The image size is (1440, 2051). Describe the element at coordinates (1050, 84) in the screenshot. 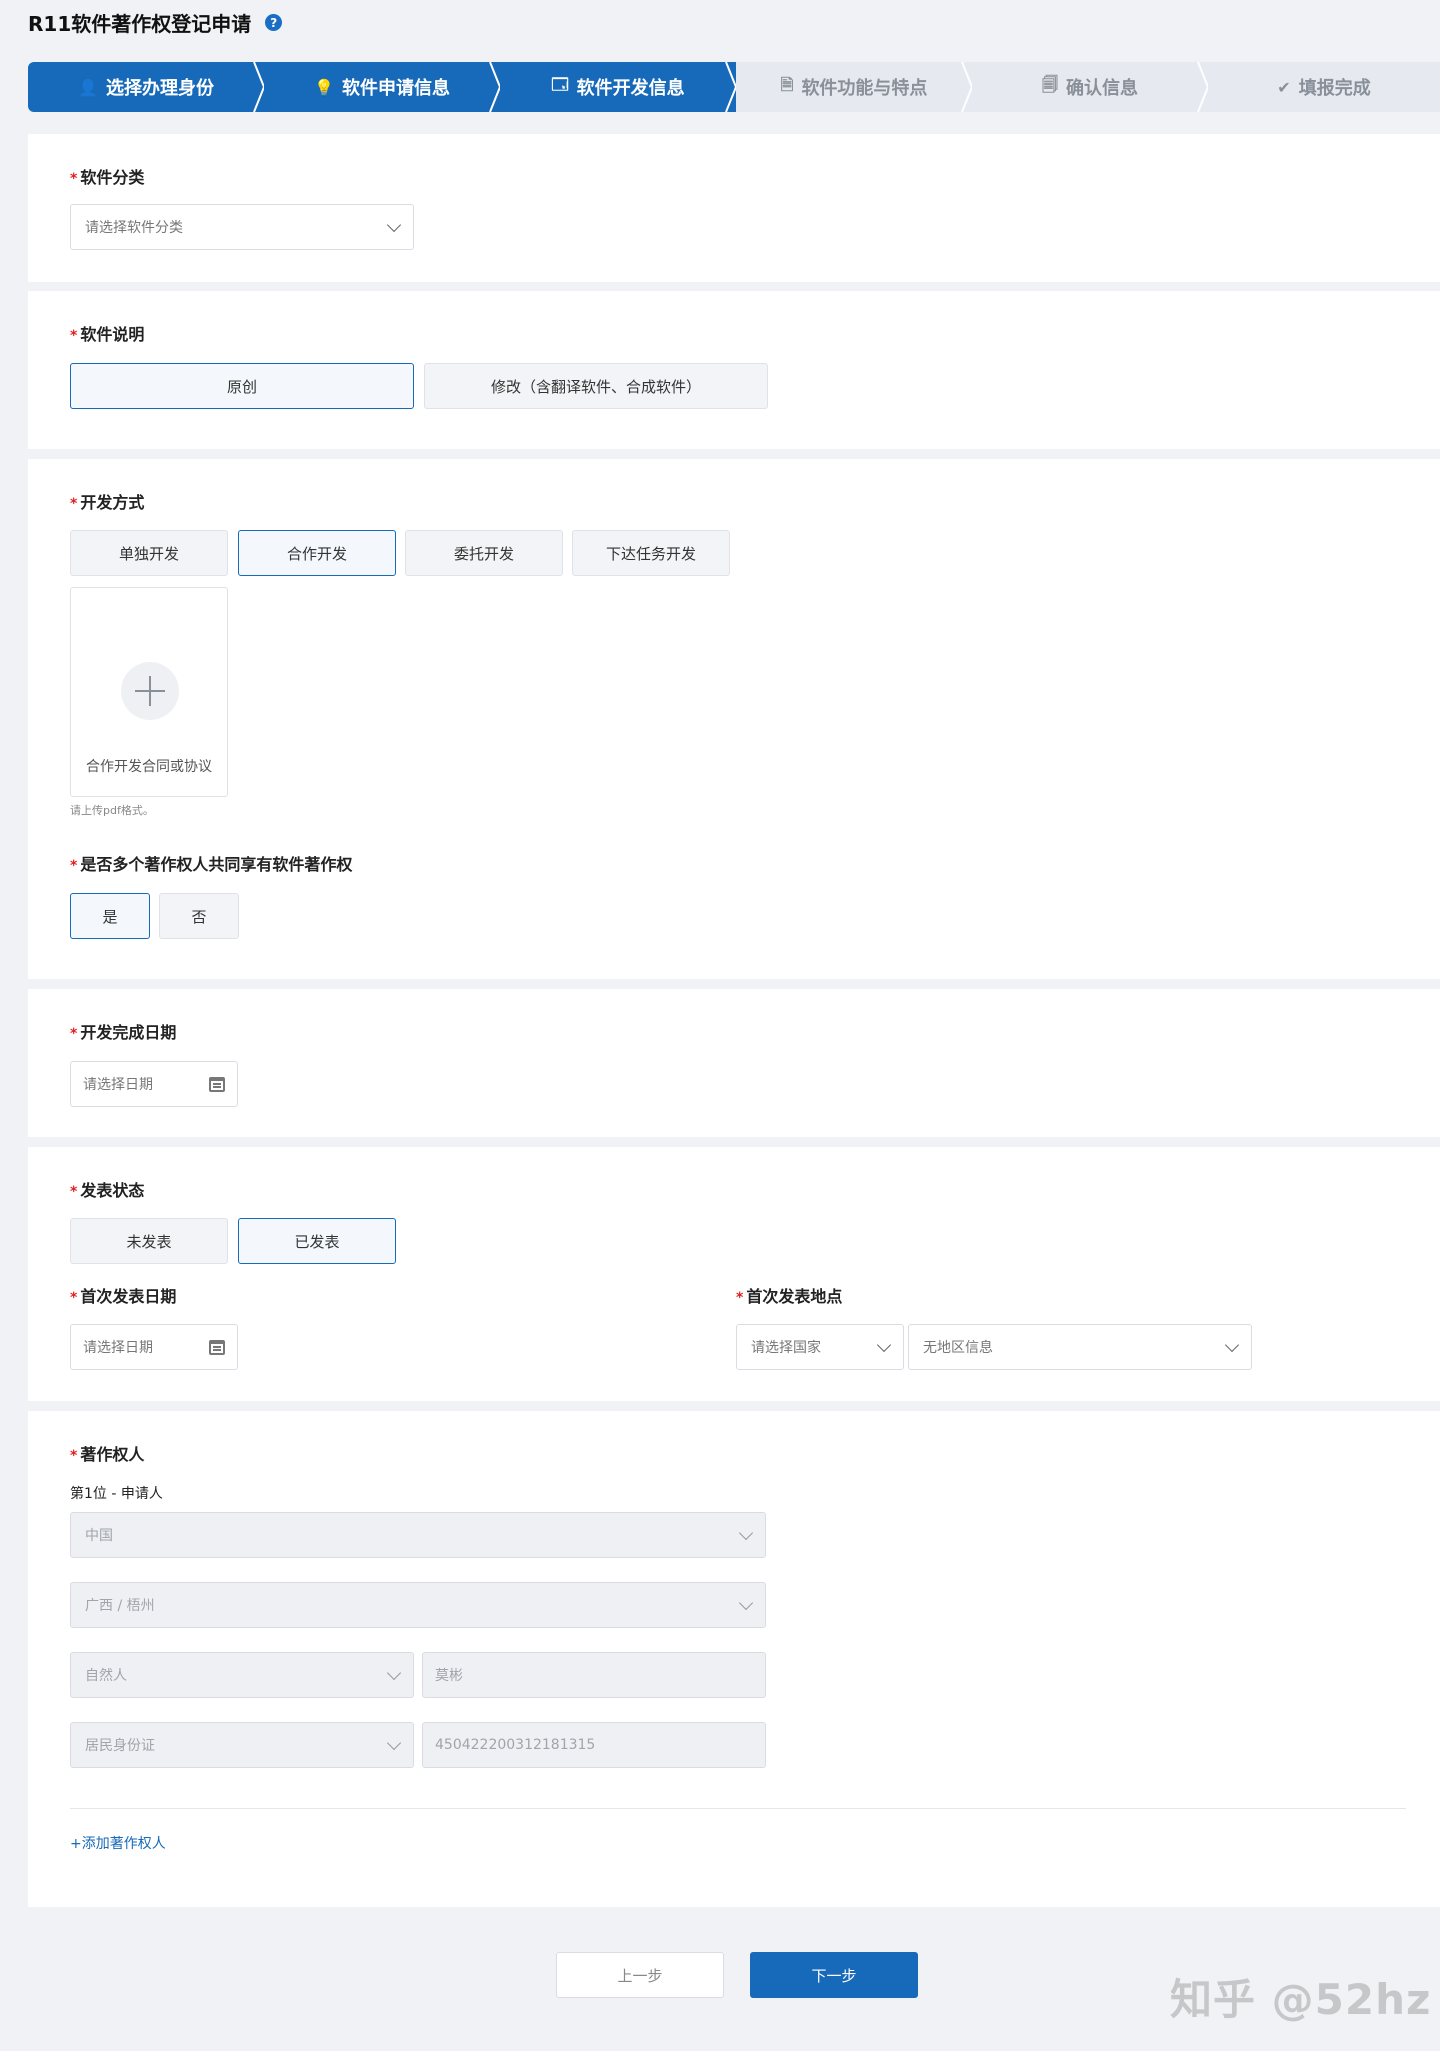

I see `clipboard-icon: 🗐` at that location.